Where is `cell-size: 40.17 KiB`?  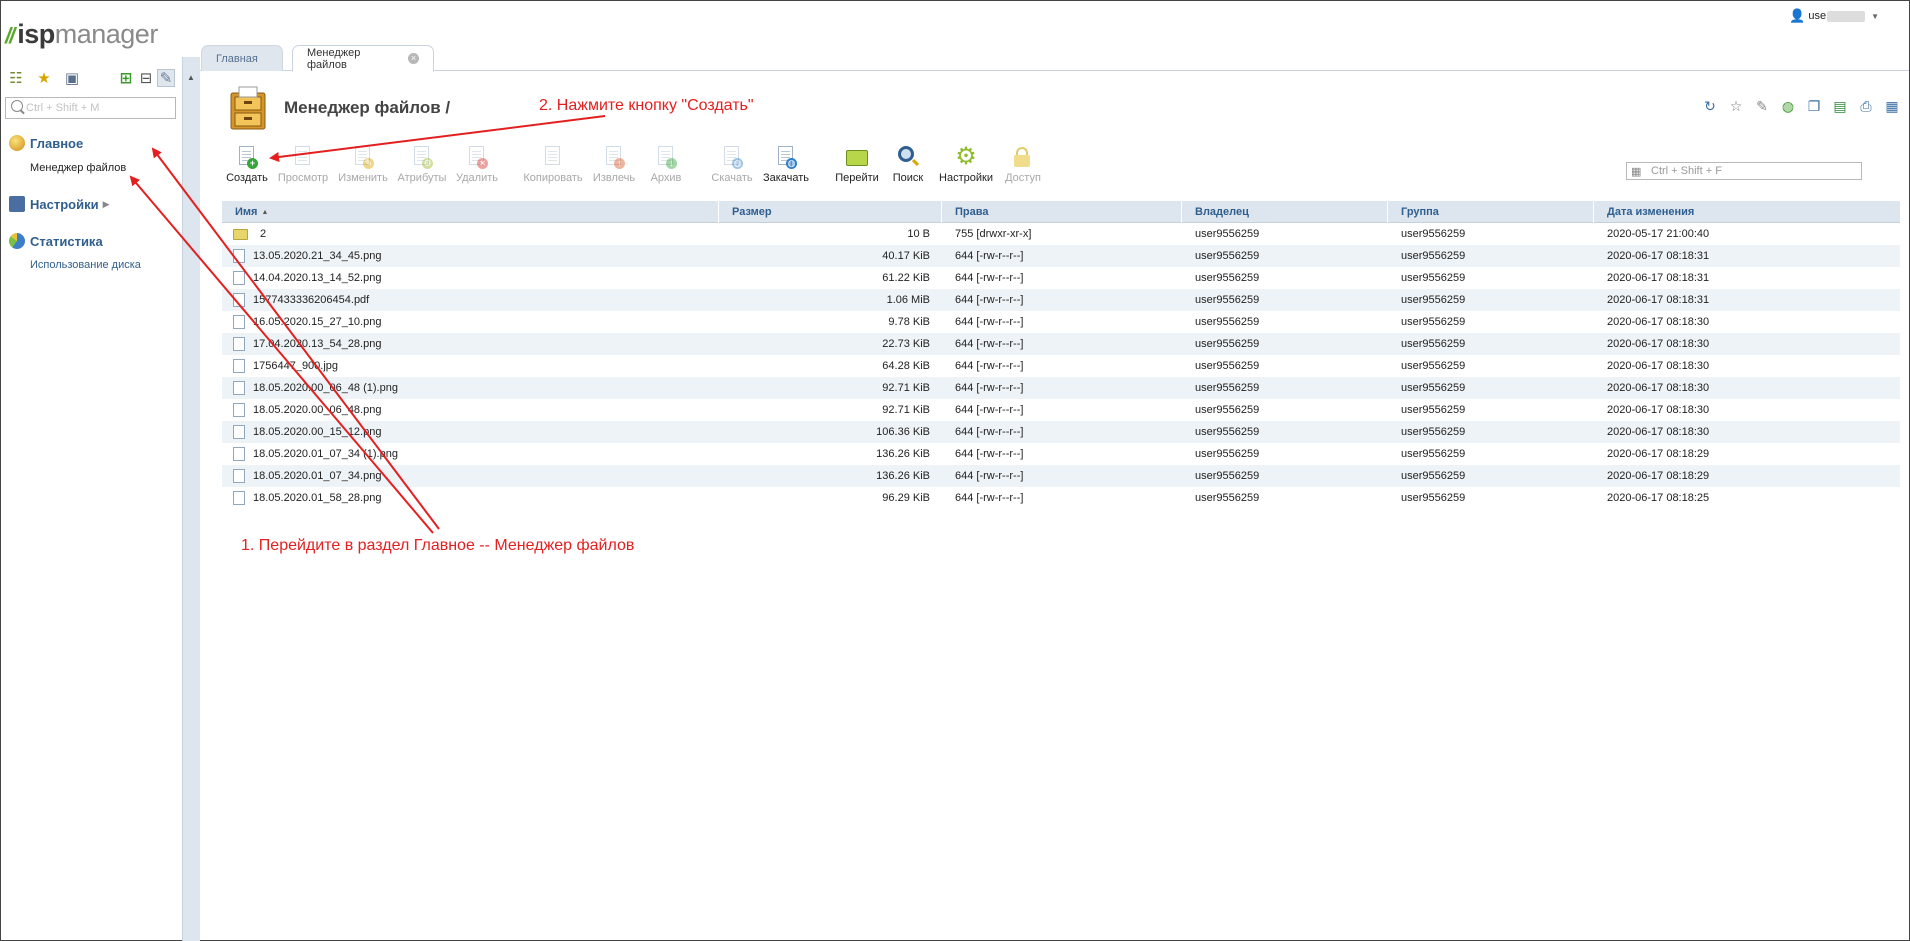 cell-size: 40.17 KiB is located at coordinates (906, 256).